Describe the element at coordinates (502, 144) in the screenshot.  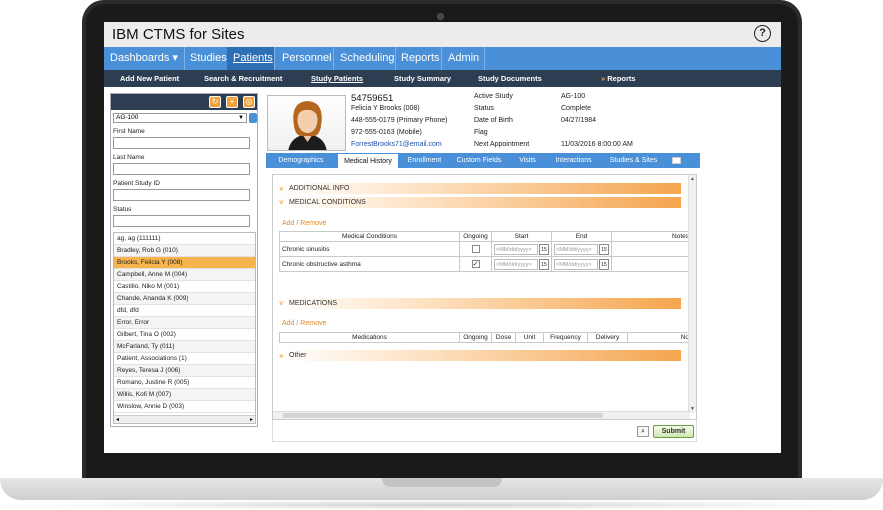
I see `next-appointment-label: Next Appointment` at that location.